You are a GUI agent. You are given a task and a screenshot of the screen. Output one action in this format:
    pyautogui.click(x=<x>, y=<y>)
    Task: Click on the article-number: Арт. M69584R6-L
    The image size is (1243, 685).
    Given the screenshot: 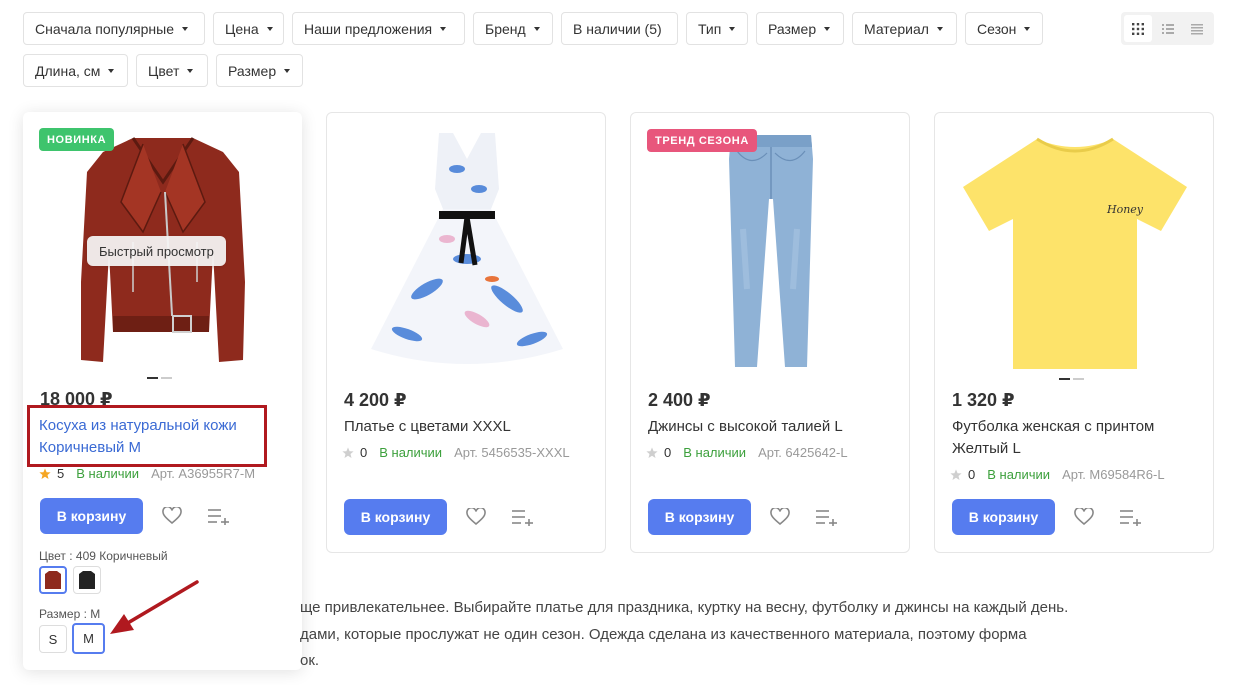 What is the action you would take?
    pyautogui.click(x=1113, y=474)
    